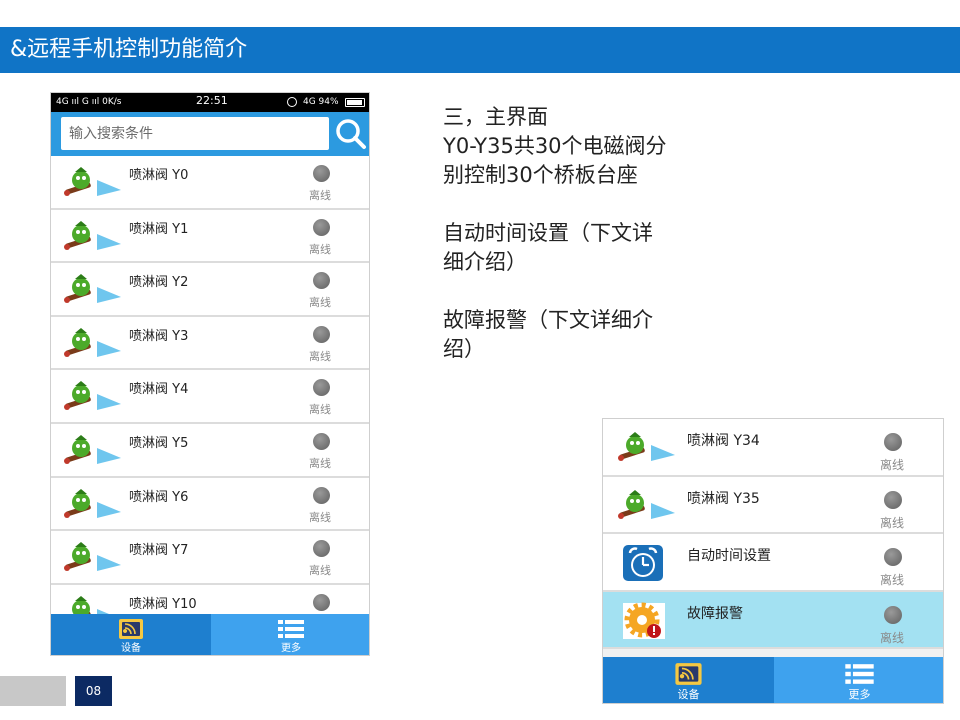 This screenshot has height=720, width=960. Describe the element at coordinates (210, 450) in the screenshot. I see `device-row-y5: 喷淋阀 Y5 离线` at that location.